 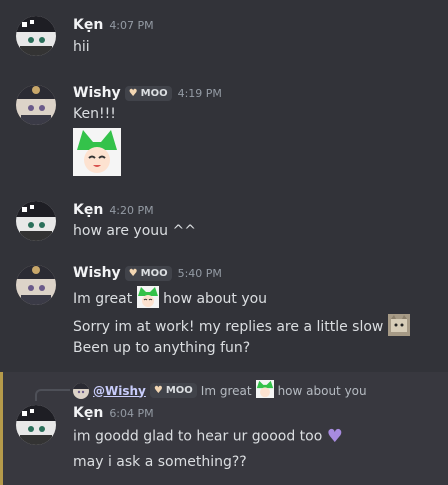 I want to click on timestamp: 6:04 PM, so click(x=131, y=413).